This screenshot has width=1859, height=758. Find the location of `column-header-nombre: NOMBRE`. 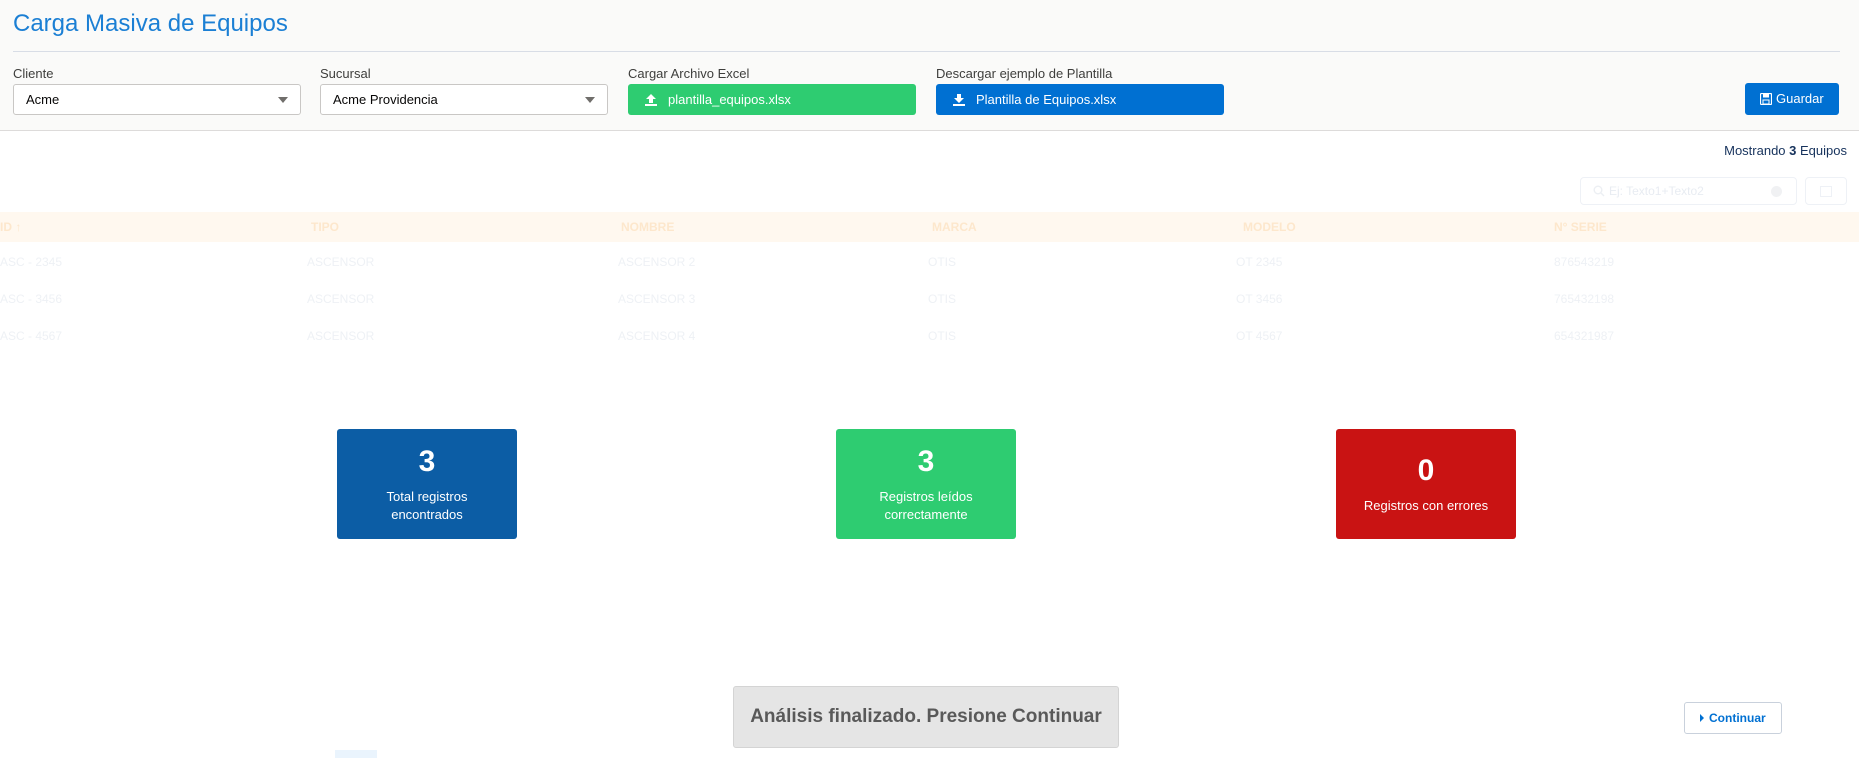

column-header-nombre: NOMBRE is located at coordinates (647, 227).